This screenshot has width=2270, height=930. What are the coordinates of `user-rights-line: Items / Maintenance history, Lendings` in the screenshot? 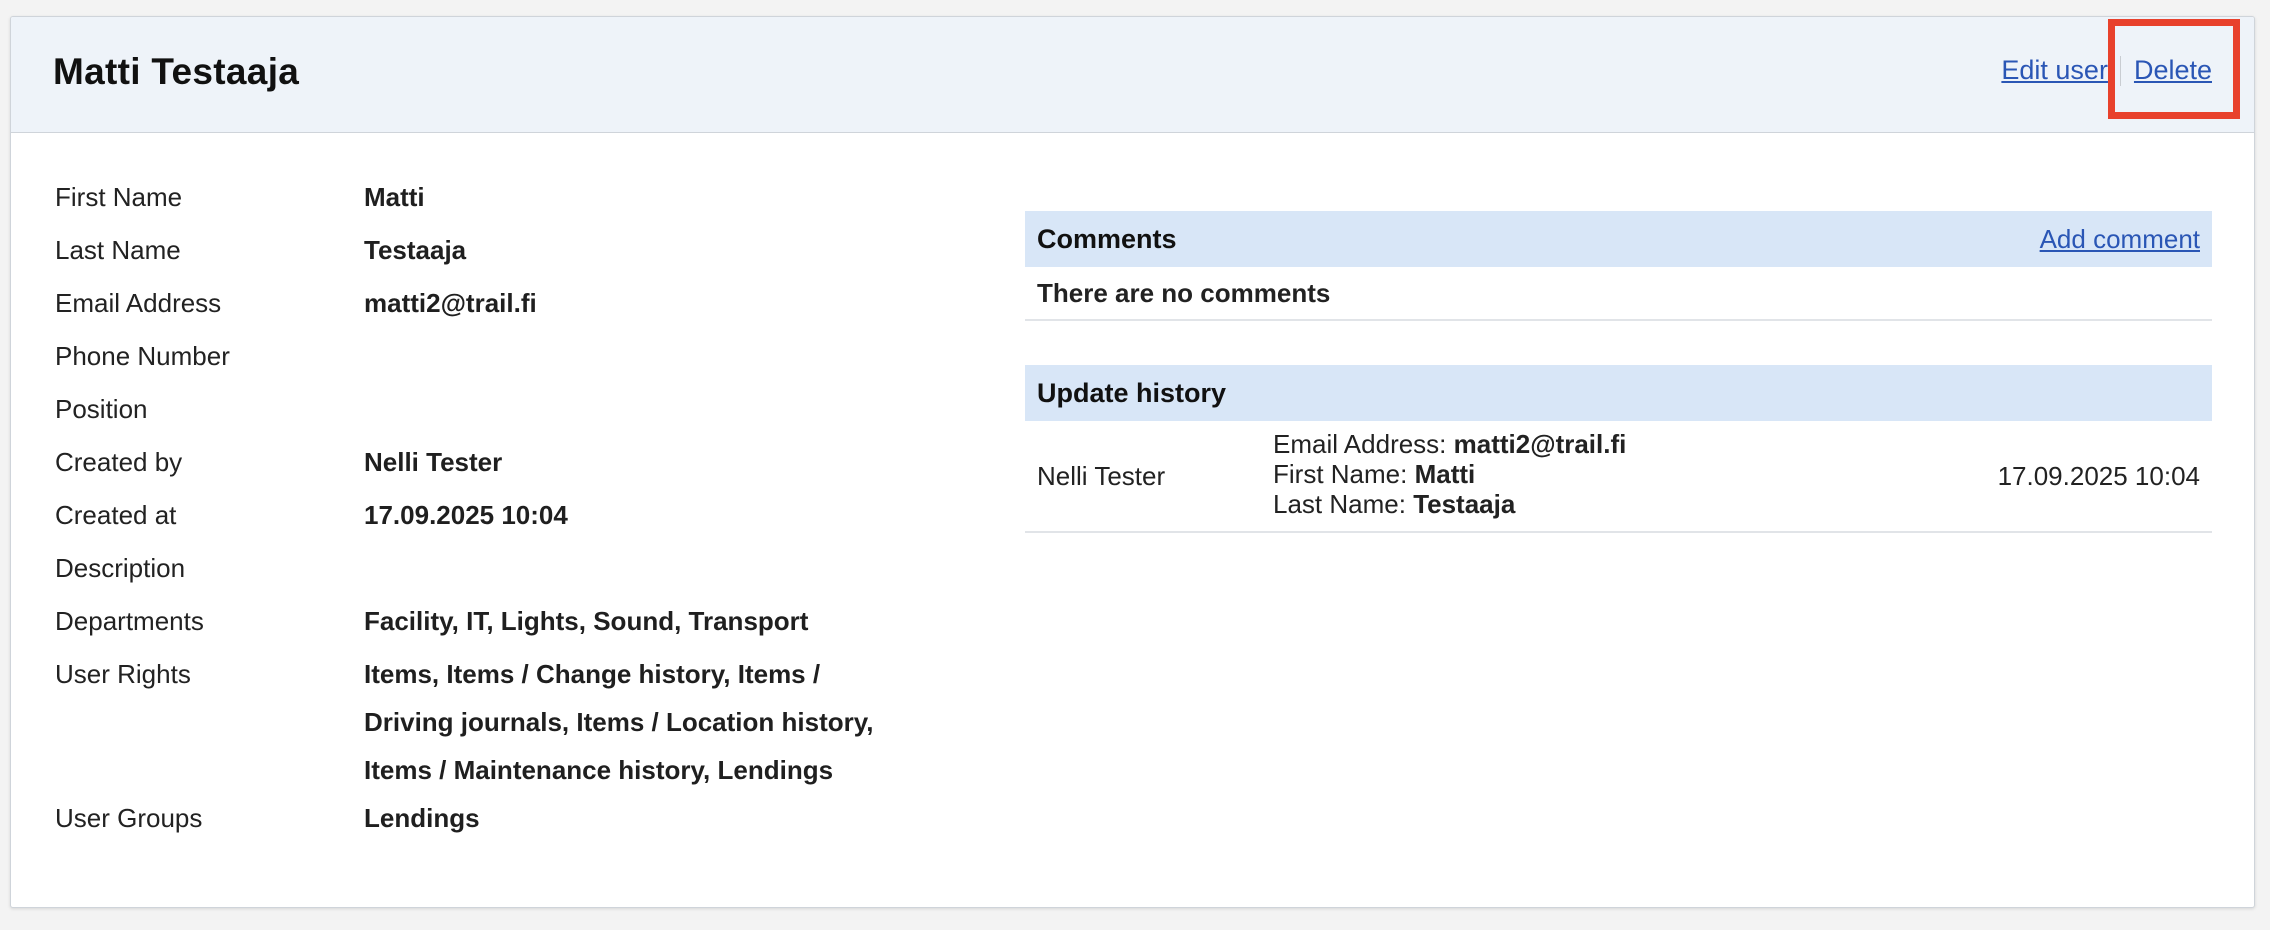 It's located at (599, 770).